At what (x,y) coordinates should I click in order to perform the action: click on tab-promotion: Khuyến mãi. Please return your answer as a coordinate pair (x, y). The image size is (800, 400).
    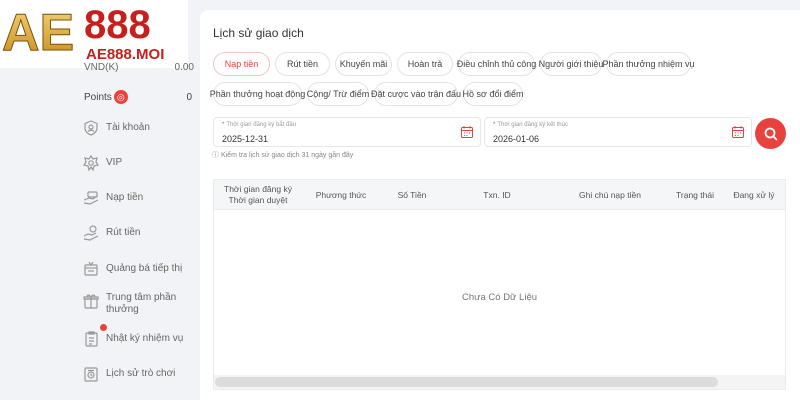
    Looking at the image, I should click on (363, 64).